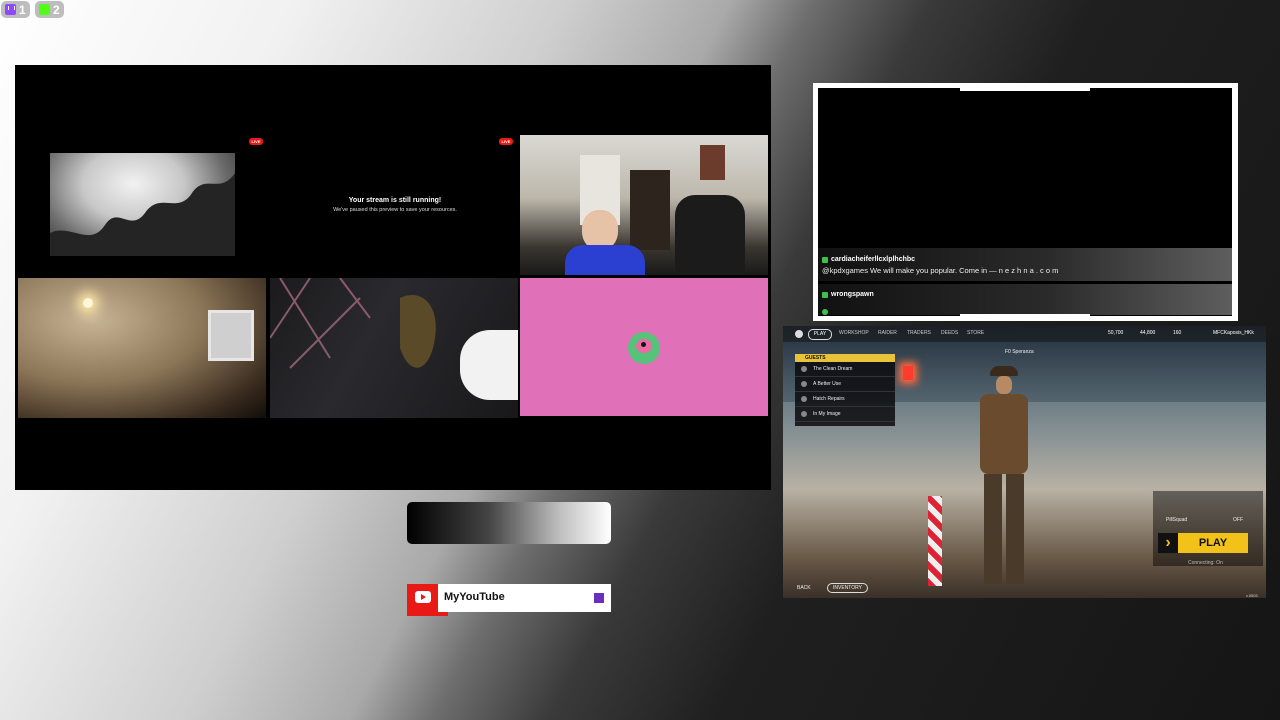 Image resolution: width=1280 pixels, height=720 pixels. What do you see at coordinates (1177, 520) in the screenshot?
I see `mode-label: PillSquad` at bounding box center [1177, 520].